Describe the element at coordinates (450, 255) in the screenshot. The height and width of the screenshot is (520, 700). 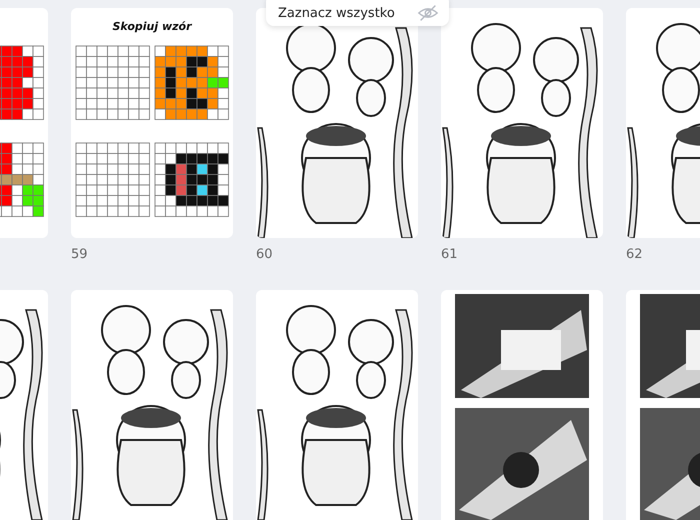
I see `page-number: 61` at that location.